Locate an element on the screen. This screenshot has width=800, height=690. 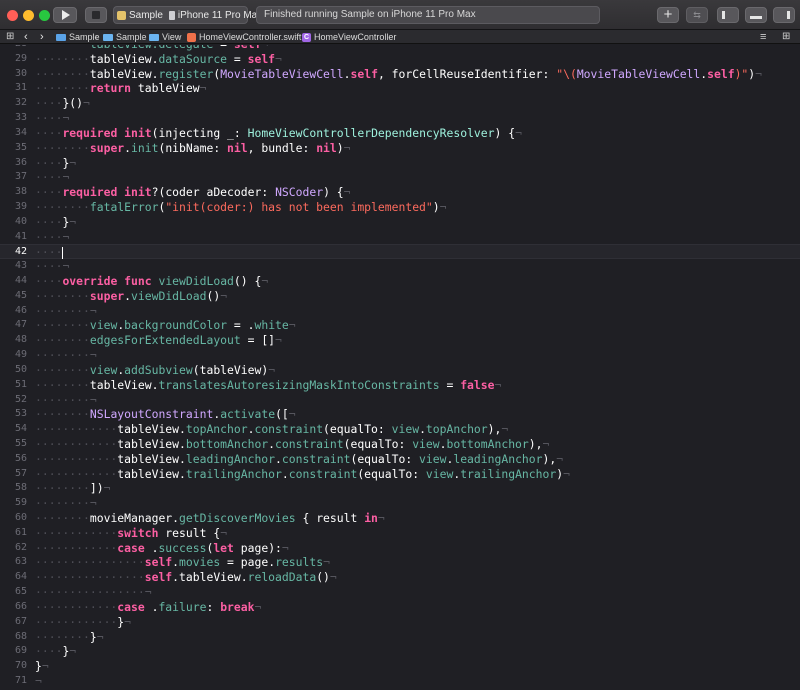
code-line: 47 ········view.backgroundColor = .white¬ is located at coordinates (400, 325).